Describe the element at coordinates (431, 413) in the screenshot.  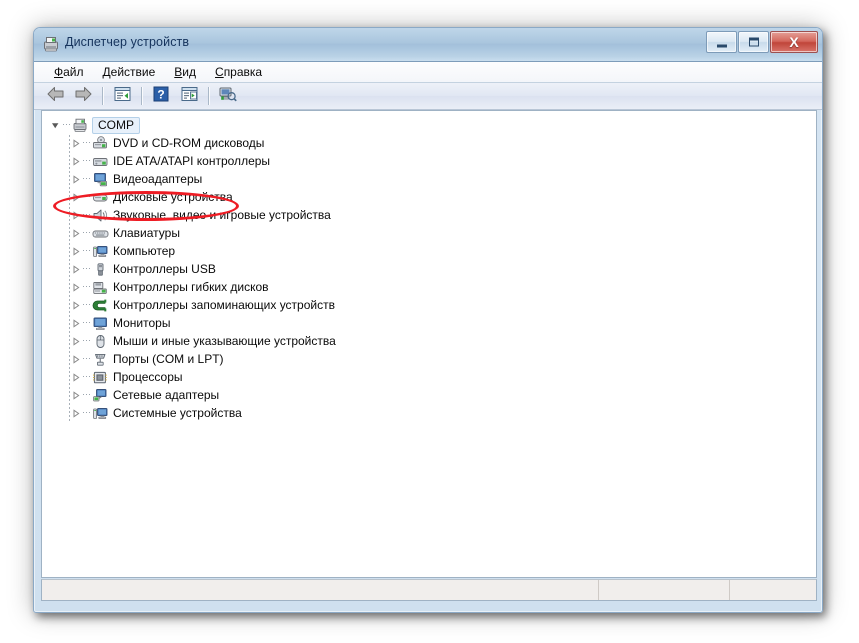
I see `tree-item-system-devices: Системные устройства` at that location.